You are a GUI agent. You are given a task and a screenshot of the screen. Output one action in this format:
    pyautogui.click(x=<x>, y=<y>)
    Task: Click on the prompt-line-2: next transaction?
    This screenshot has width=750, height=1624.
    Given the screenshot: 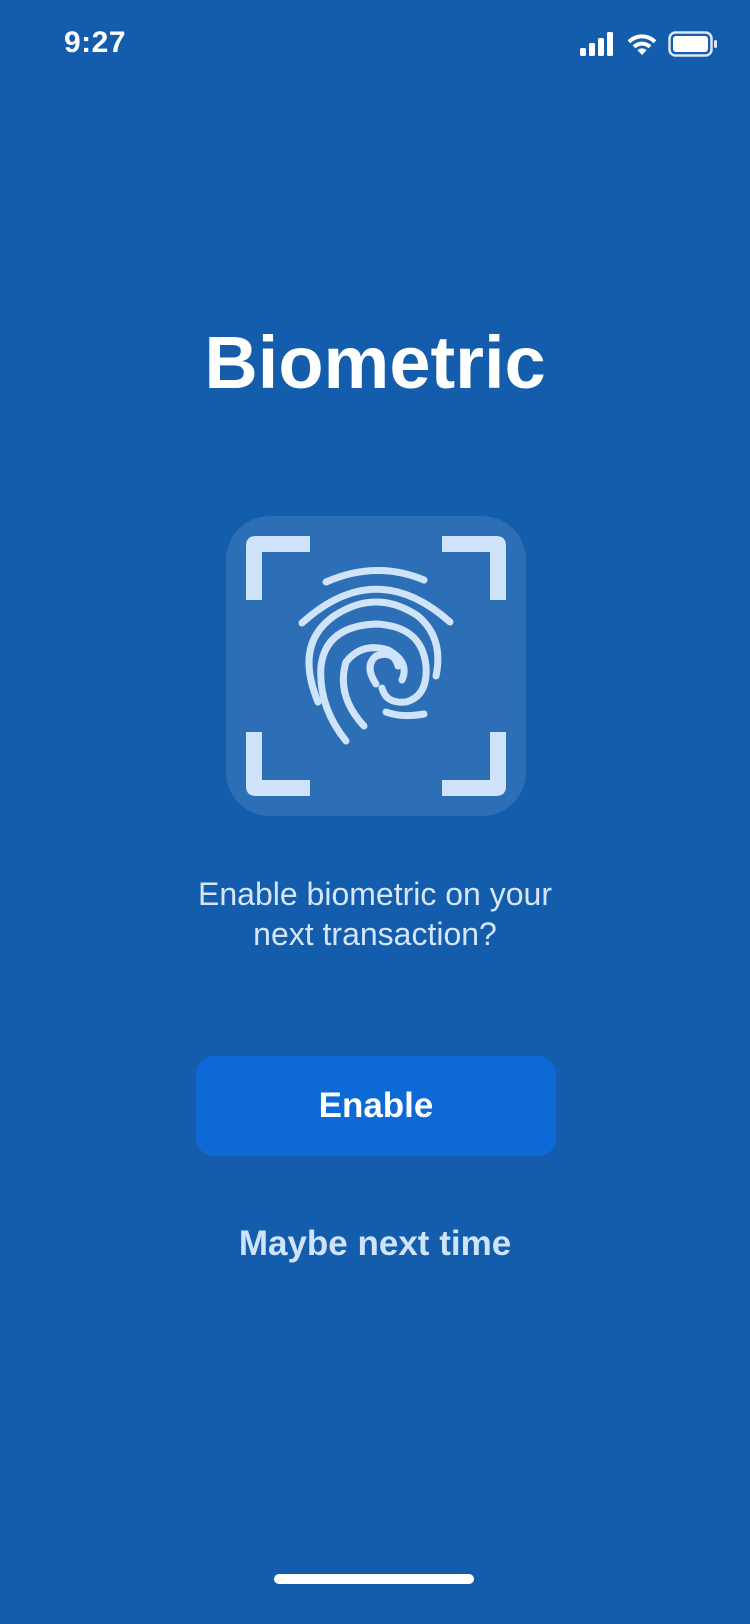 What is the action you would take?
    pyautogui.click(x=375, y=934)
    